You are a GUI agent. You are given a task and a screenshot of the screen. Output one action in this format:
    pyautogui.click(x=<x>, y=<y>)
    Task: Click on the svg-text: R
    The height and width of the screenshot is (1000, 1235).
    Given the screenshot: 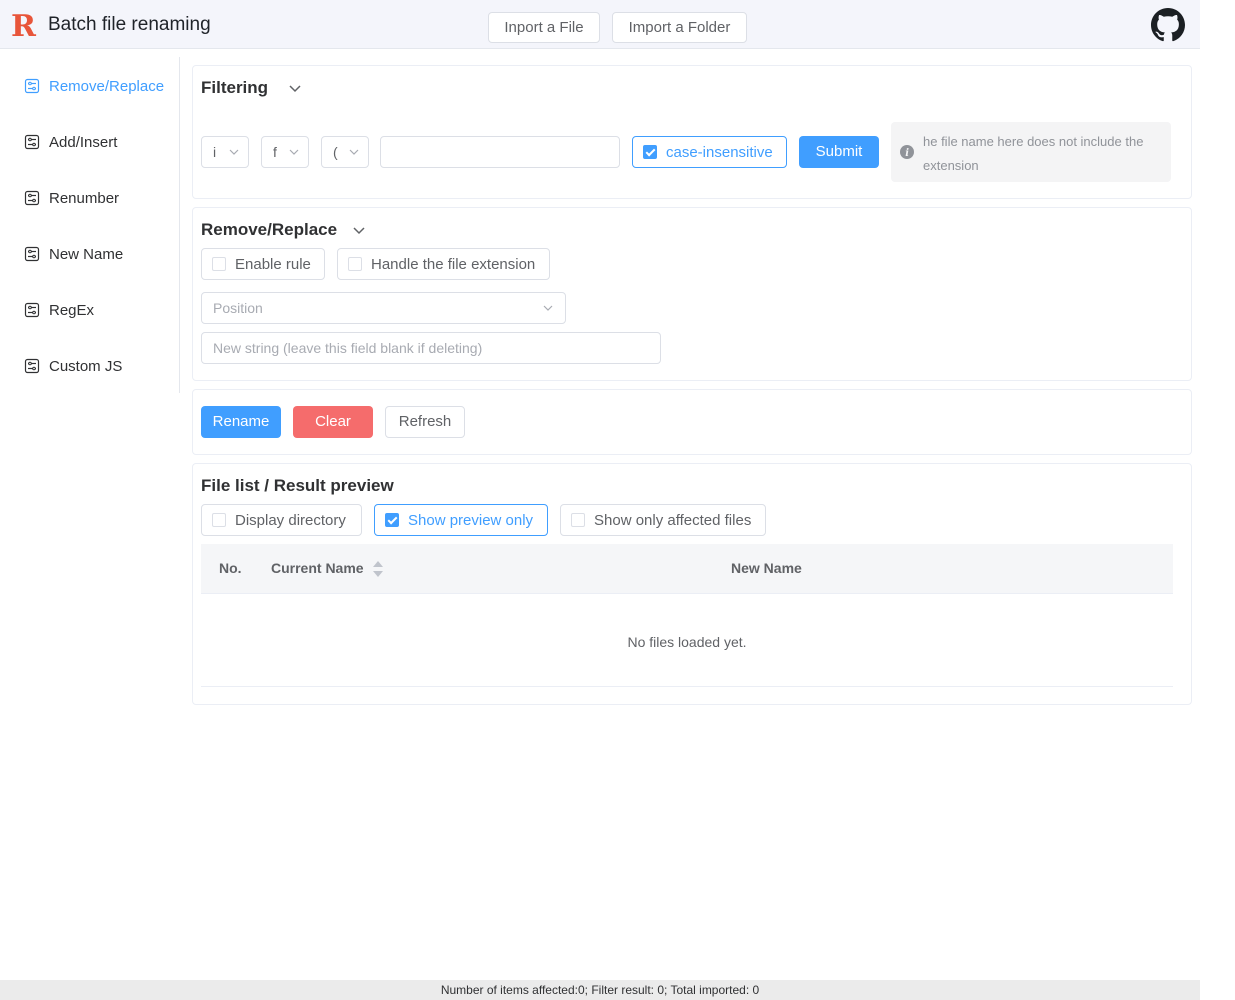 What is the action you would take?
    pyautogui.click(x=24, y=24)
    